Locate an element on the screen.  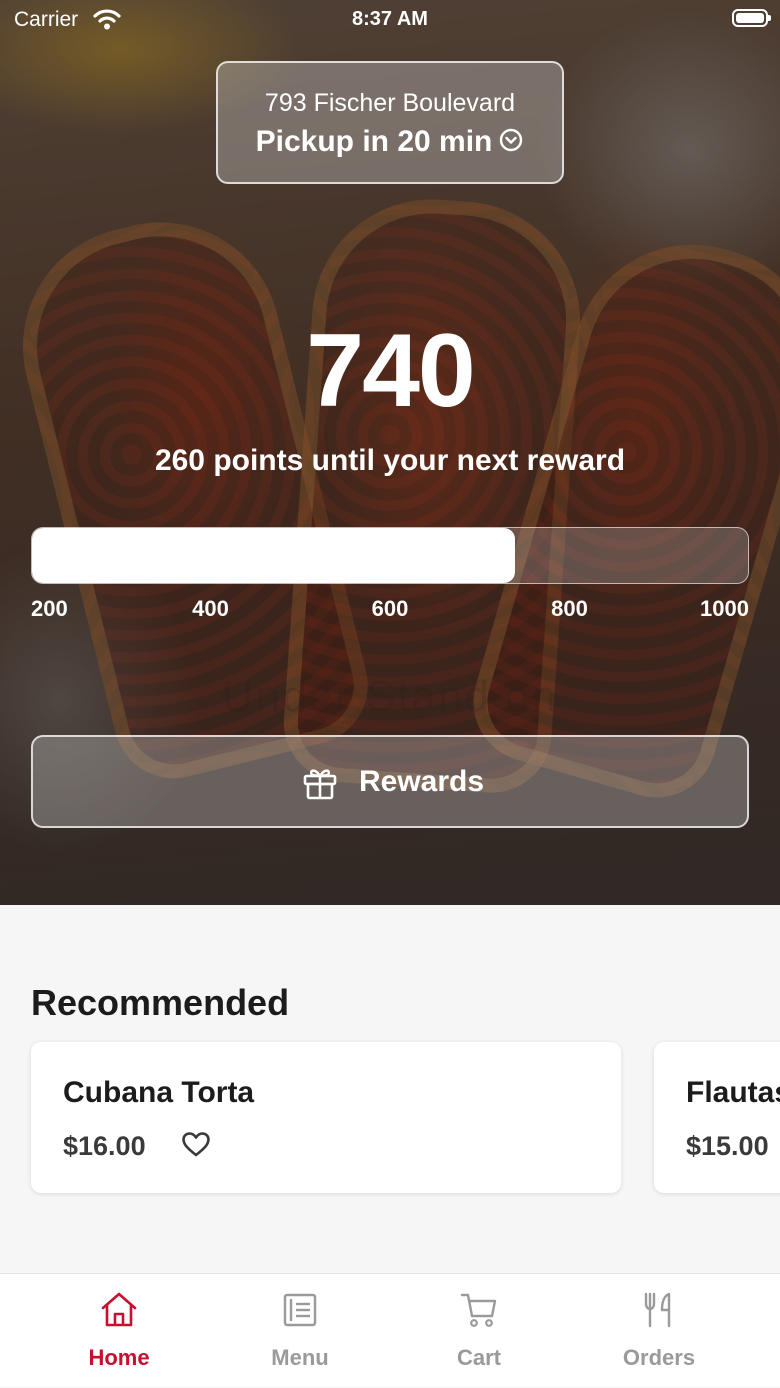
tab-orders: Orders is located at coordinates (659, 1331).